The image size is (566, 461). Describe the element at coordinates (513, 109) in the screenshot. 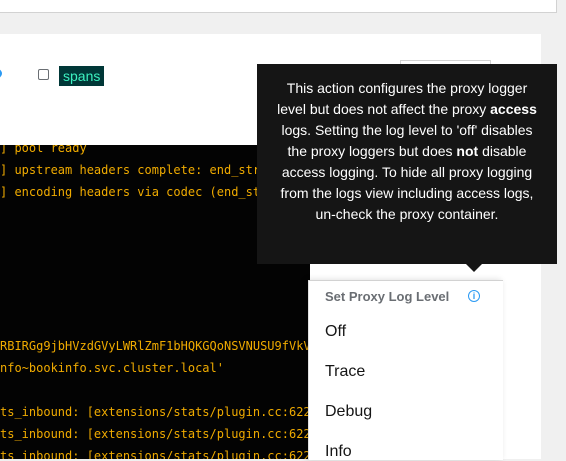

I see `tooltip-bold: access` at that location.